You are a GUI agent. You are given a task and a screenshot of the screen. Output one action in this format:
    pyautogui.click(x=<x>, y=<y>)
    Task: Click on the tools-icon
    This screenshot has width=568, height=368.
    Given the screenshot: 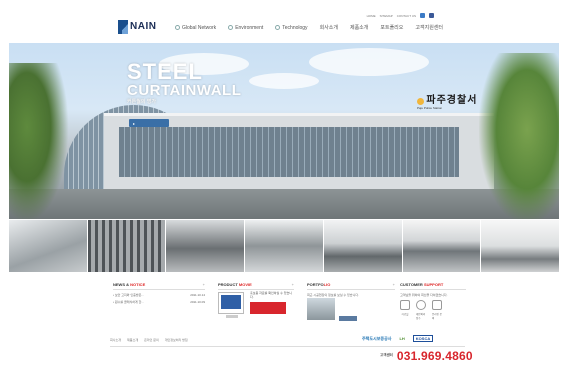 What is the action you would take?
    pyautogui.click(x=278, y=27)
    